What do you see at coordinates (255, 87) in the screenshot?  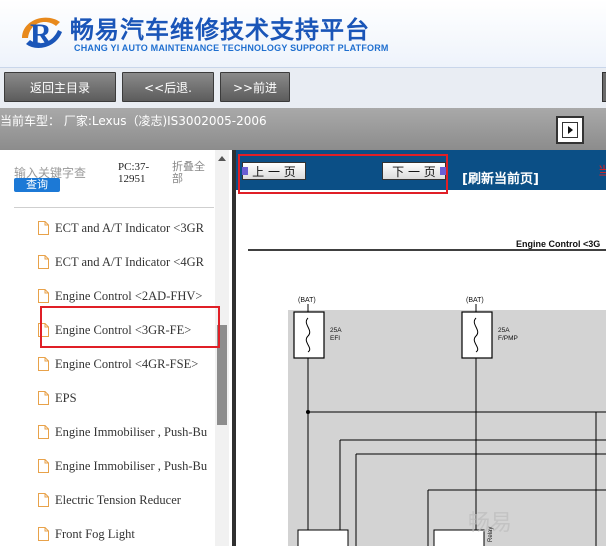 I see `forward-button: >>前进` at bounding box center [255, 87].